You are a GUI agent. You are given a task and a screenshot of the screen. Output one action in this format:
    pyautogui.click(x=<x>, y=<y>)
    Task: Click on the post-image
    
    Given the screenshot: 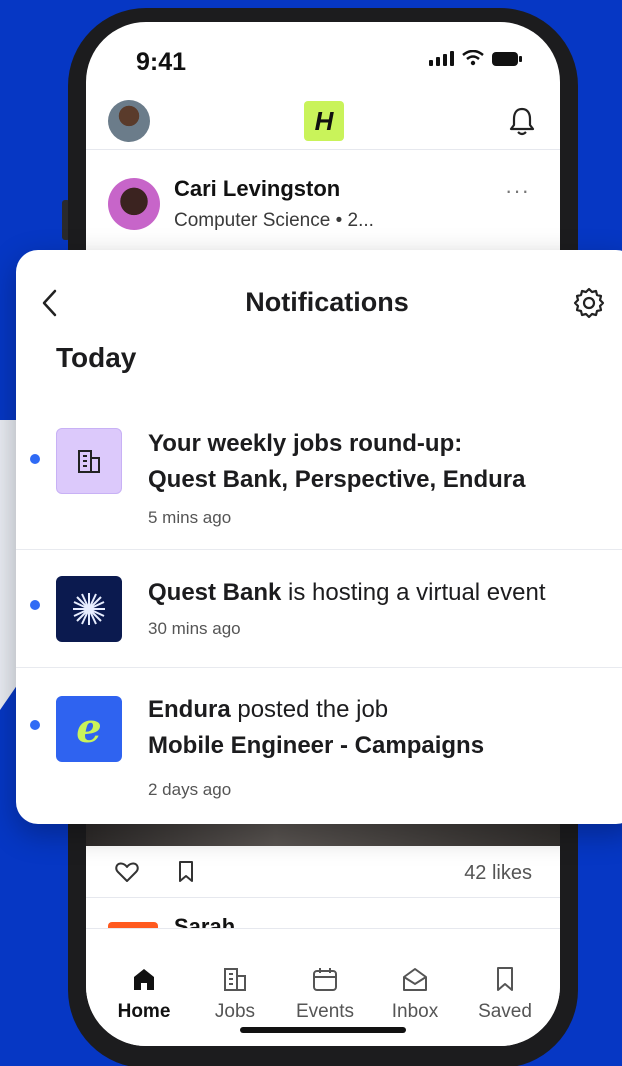 What is the action you would take?
    pyautogui.click(x=323, y=834)
    